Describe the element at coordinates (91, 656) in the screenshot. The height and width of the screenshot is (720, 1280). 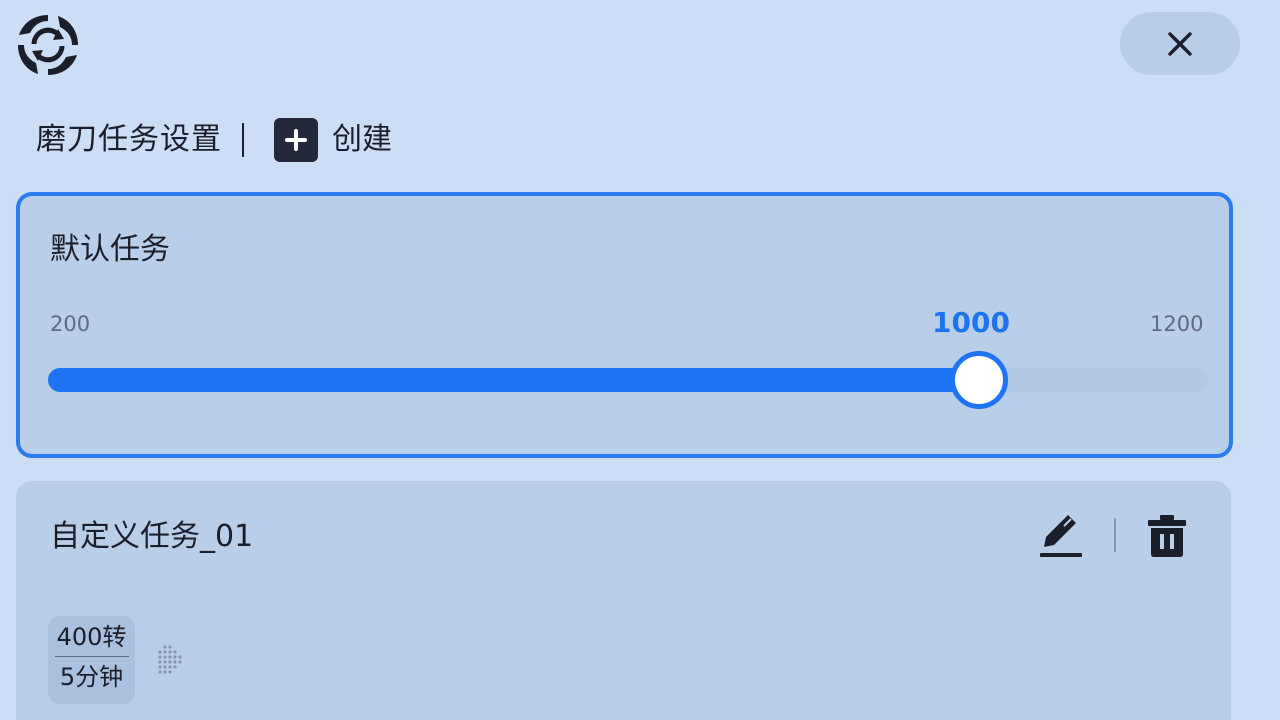
I see `step-separator` at that location.